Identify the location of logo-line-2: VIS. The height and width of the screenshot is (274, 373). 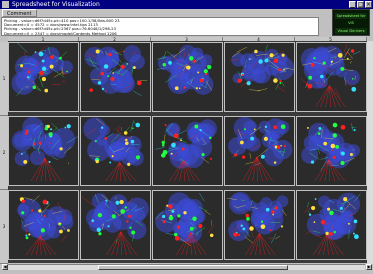
(351, 23).